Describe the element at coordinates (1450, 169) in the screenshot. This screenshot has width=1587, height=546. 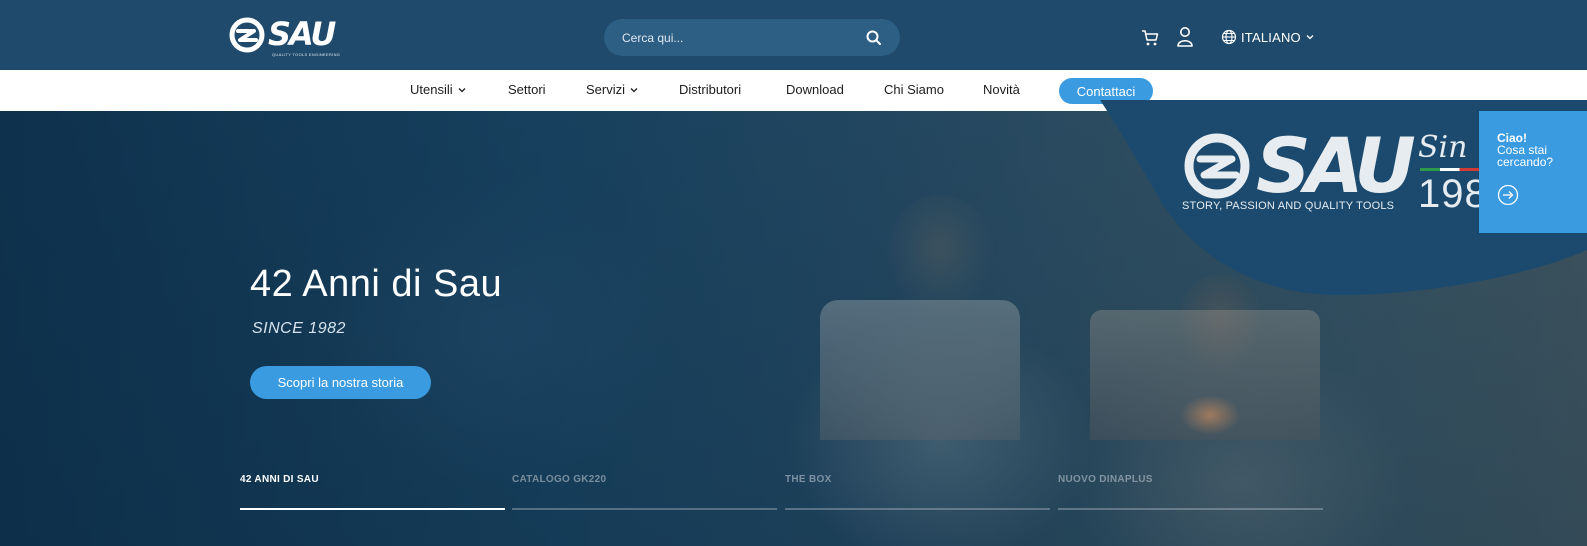
I see `badge-flag-rule` at that location.